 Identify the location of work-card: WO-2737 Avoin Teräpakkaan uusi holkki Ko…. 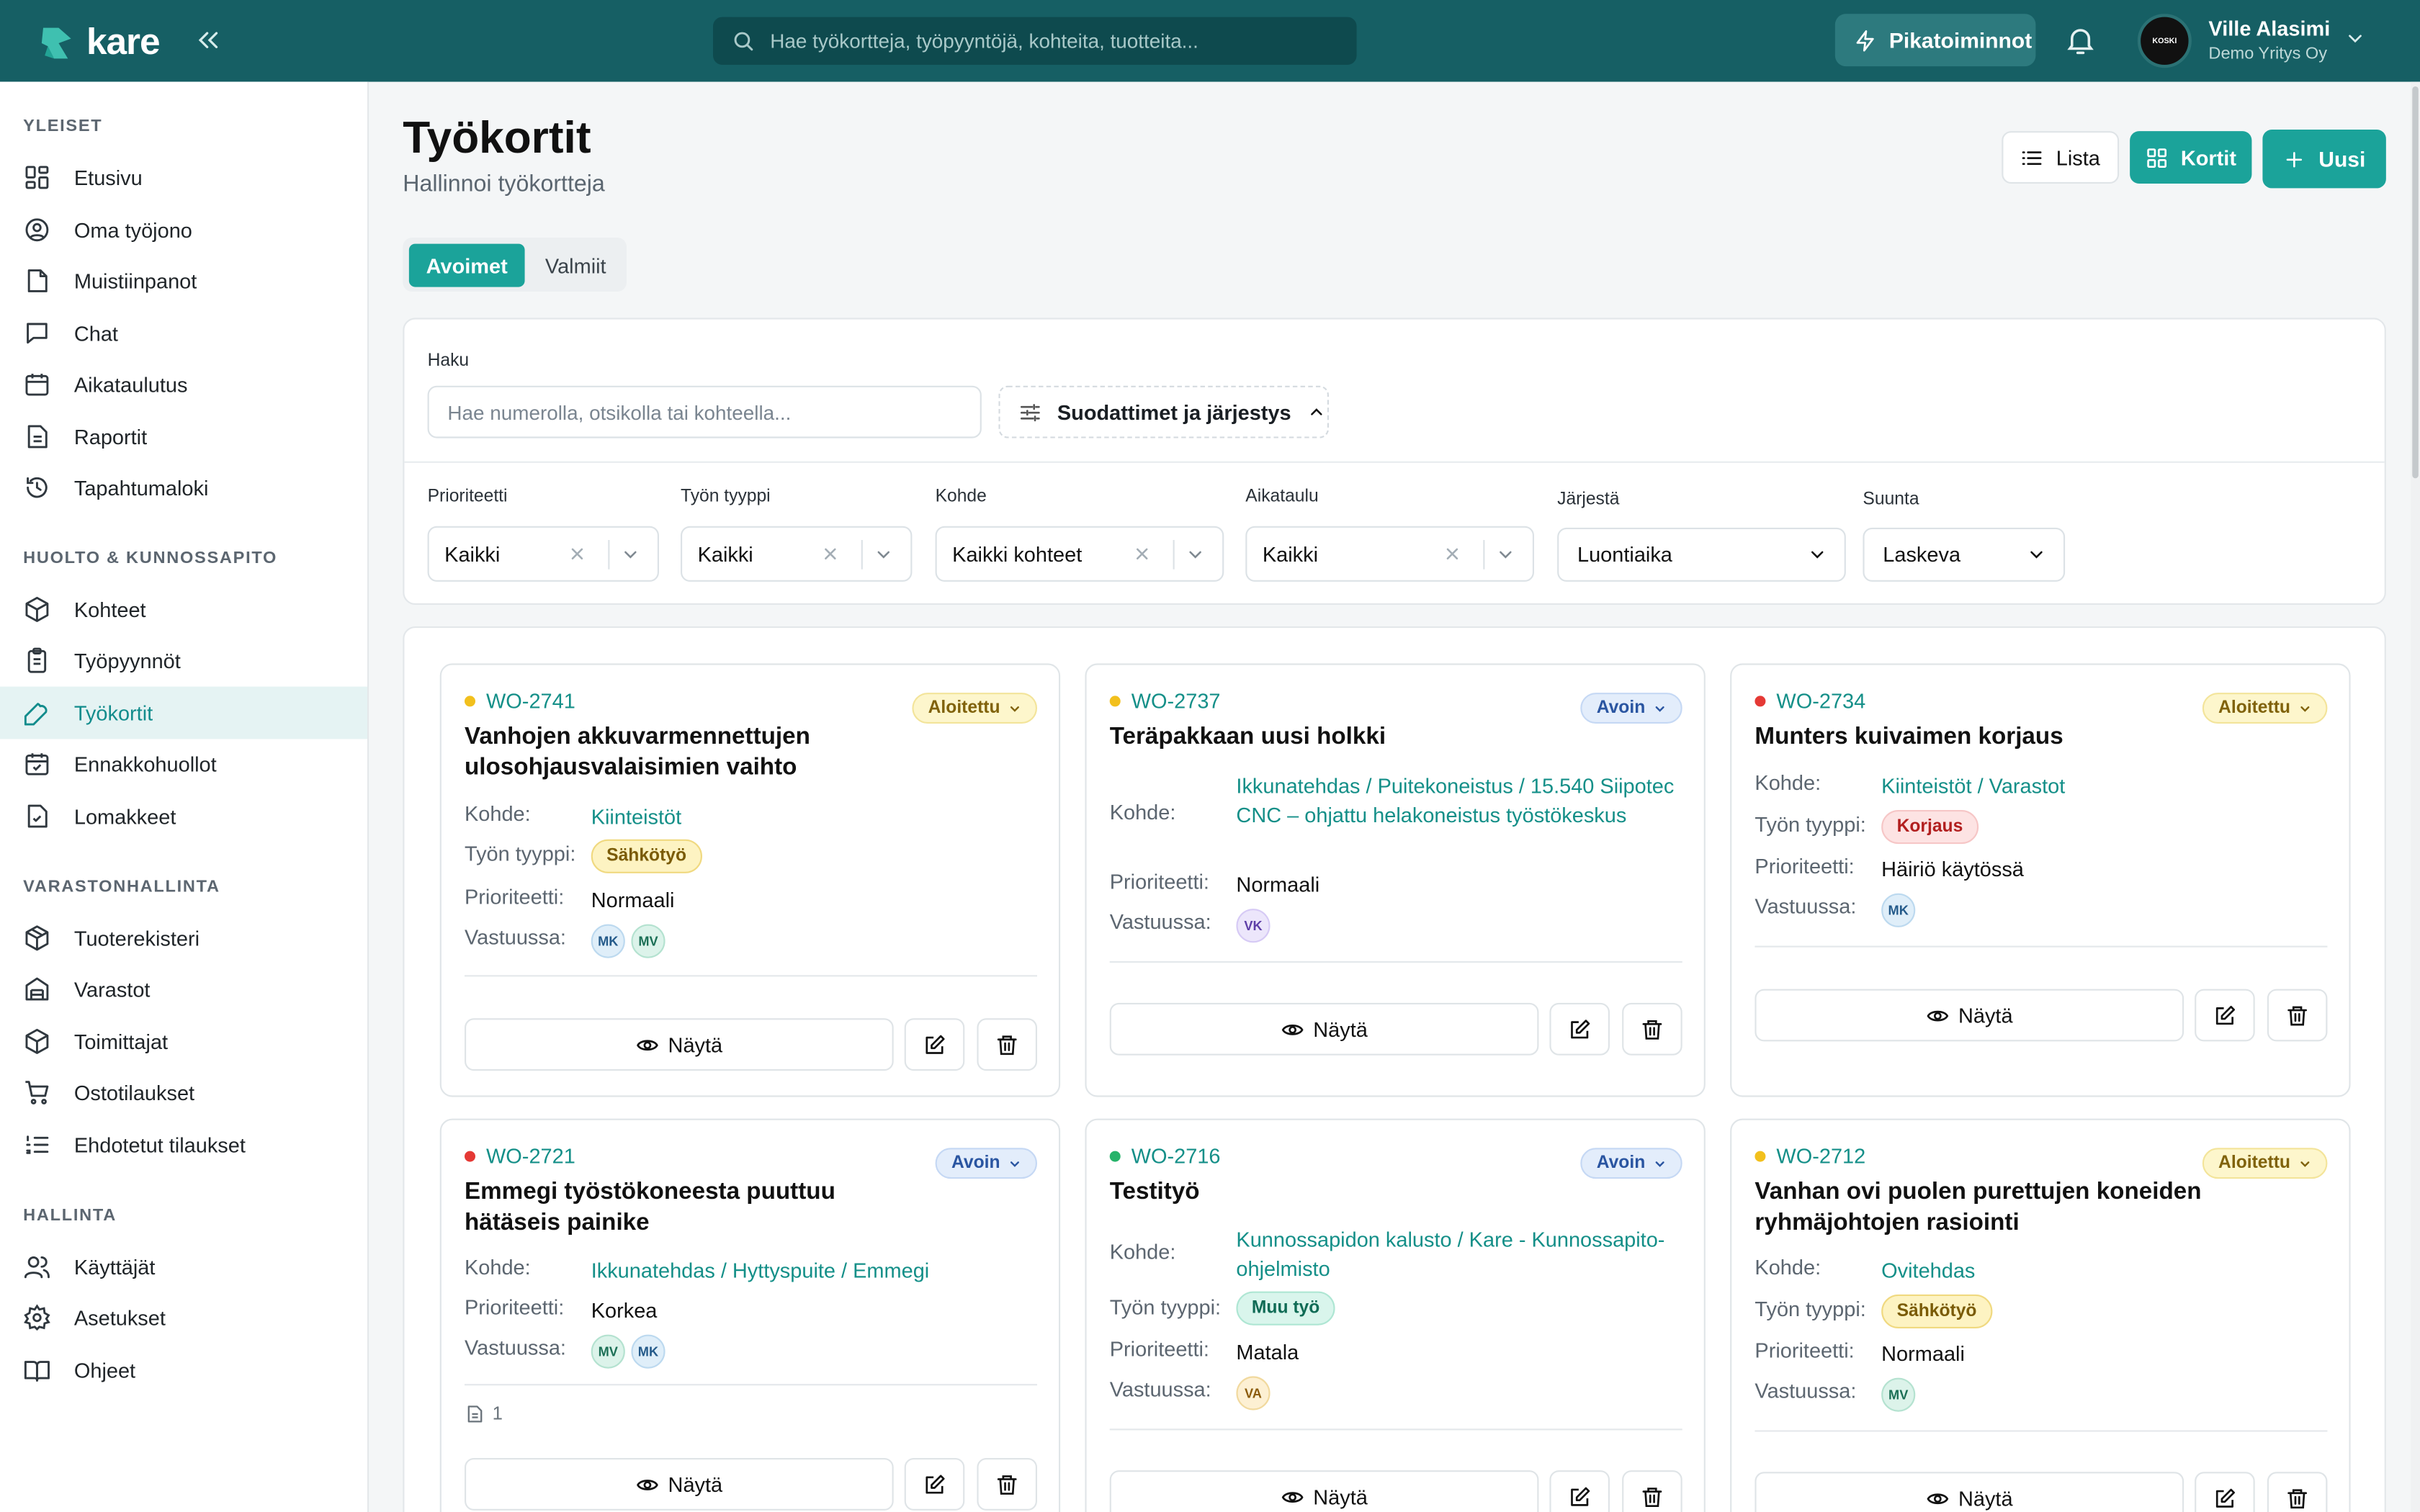
(1395, 880).